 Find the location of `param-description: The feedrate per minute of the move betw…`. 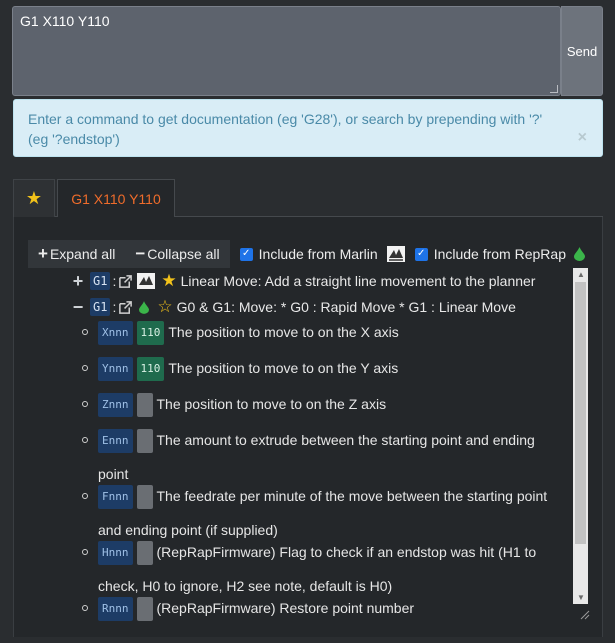

param-description: The feedrate per minute of the move betw… is located at coordinates (323, 513).